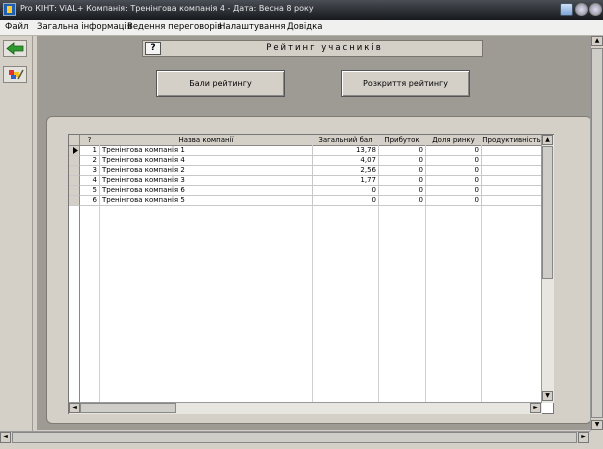 The width and height of the screenshot is (603, 449). What do you see at coordinates (206, 191) in the screenshot?
I see `cell-company-name: Тренінгова компанія 6` at bounding box center [206, 191].